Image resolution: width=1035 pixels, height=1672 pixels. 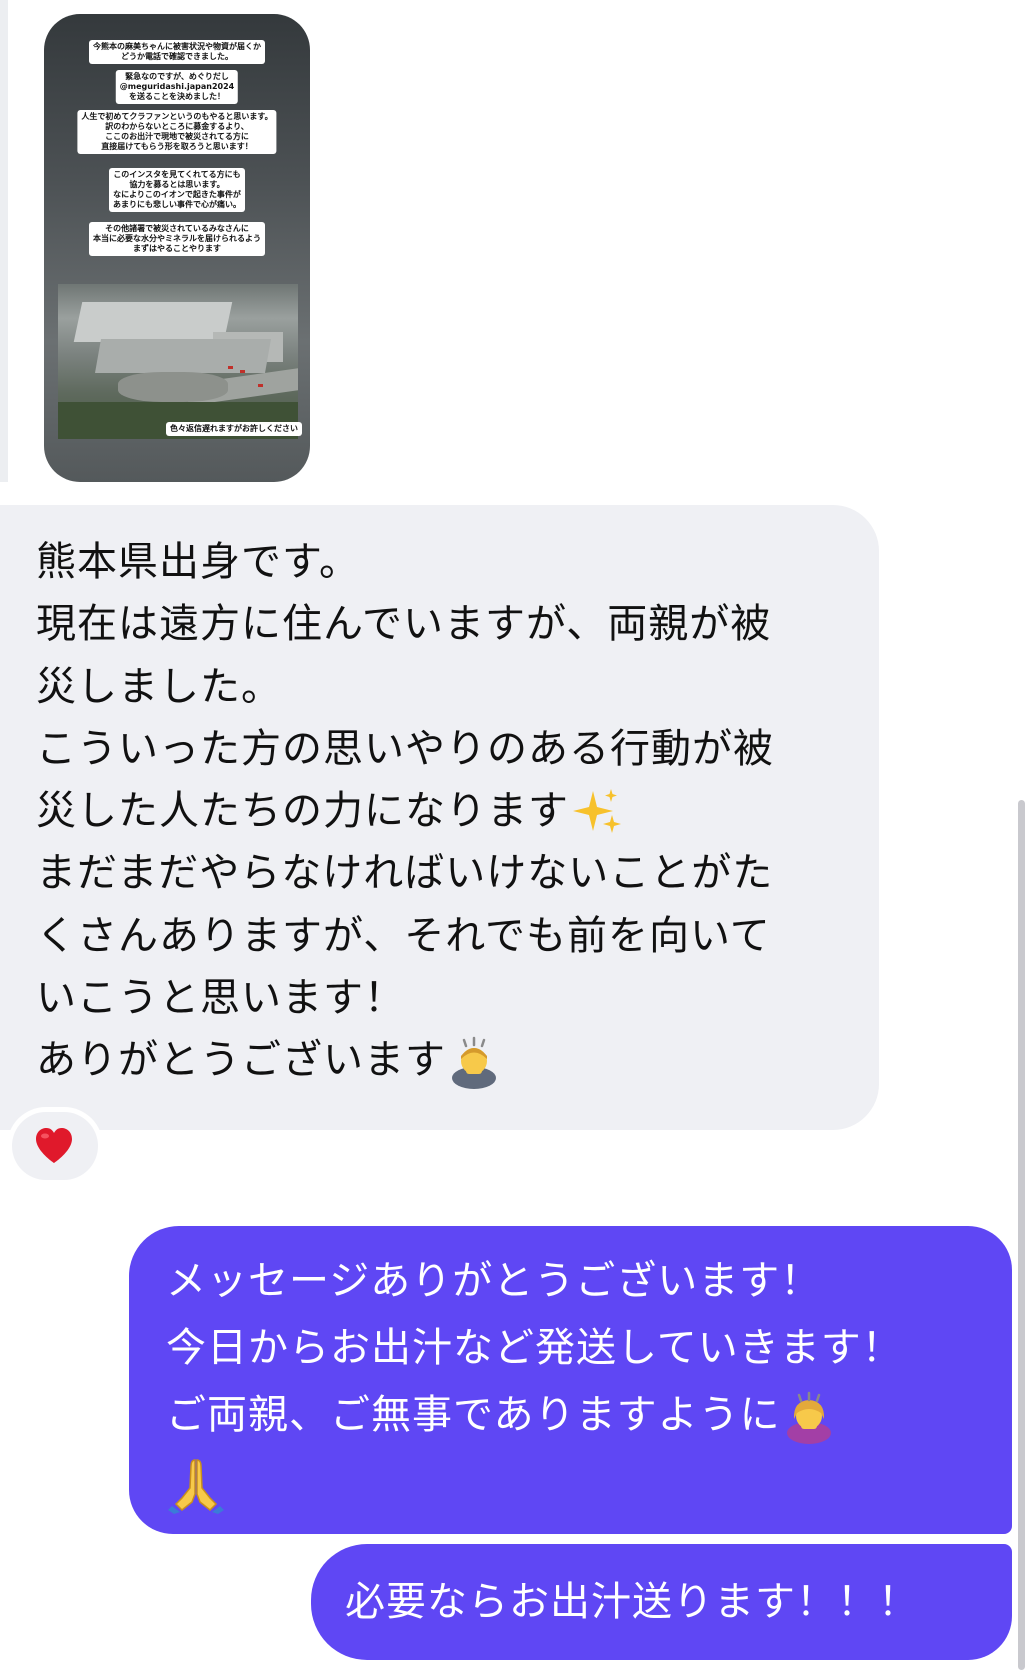 What do you see at coordinates (405, 748) in the screenshot?
I see `message-line: こういった方の思いやりのある行動が被` at bounding box center [405, 748].